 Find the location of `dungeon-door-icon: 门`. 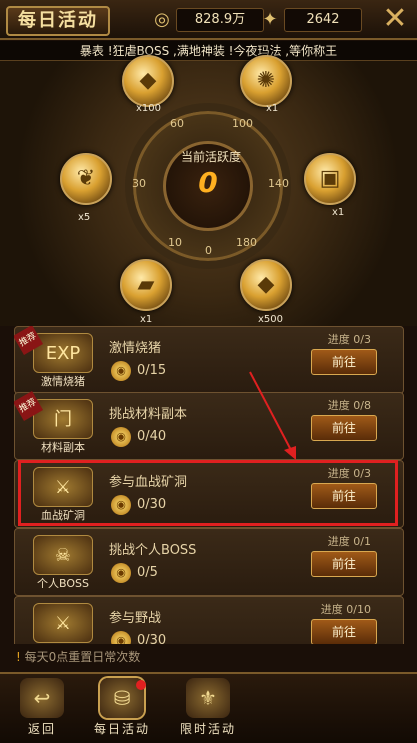

dungeon-door-icon: 门 is located at coordinates (63, 419).